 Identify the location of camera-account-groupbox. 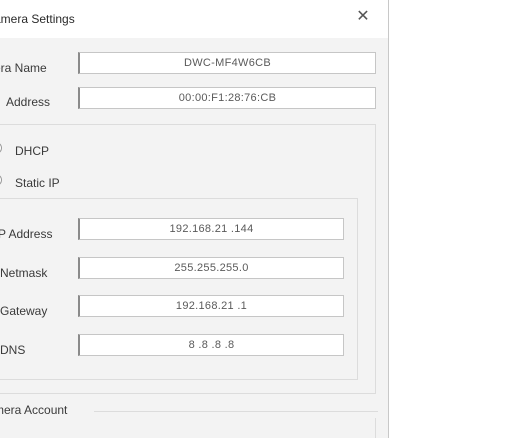
(188, 428).